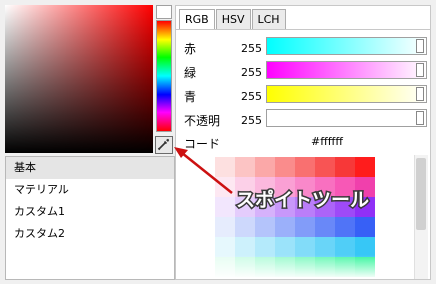  Describe the element at coordinates (268, 19) in the screenshot. I see `tab-lch: LCH` at that location.